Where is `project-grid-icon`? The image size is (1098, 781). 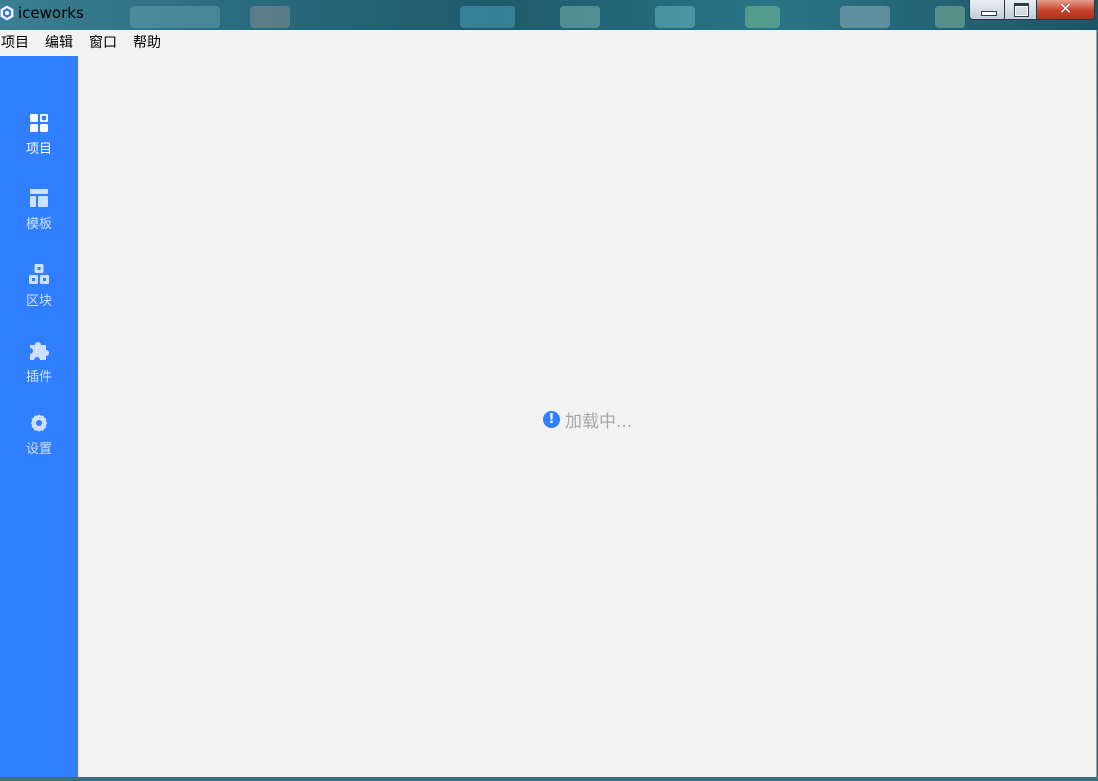
project-grid-icon is located at coordinates (39, 123).